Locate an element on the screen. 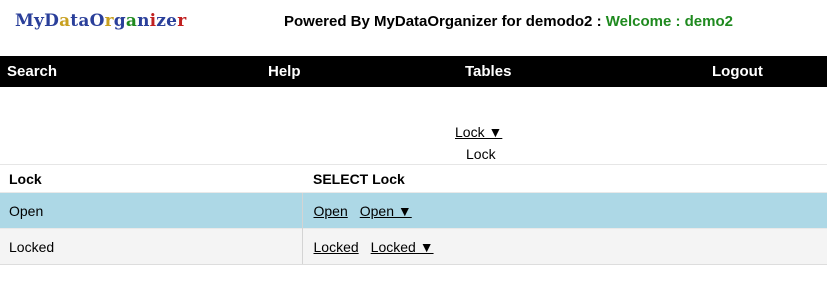  powered-by-text: Powered By MyDataOrganizer for demodo2 : is located at coordinates (445, 21).